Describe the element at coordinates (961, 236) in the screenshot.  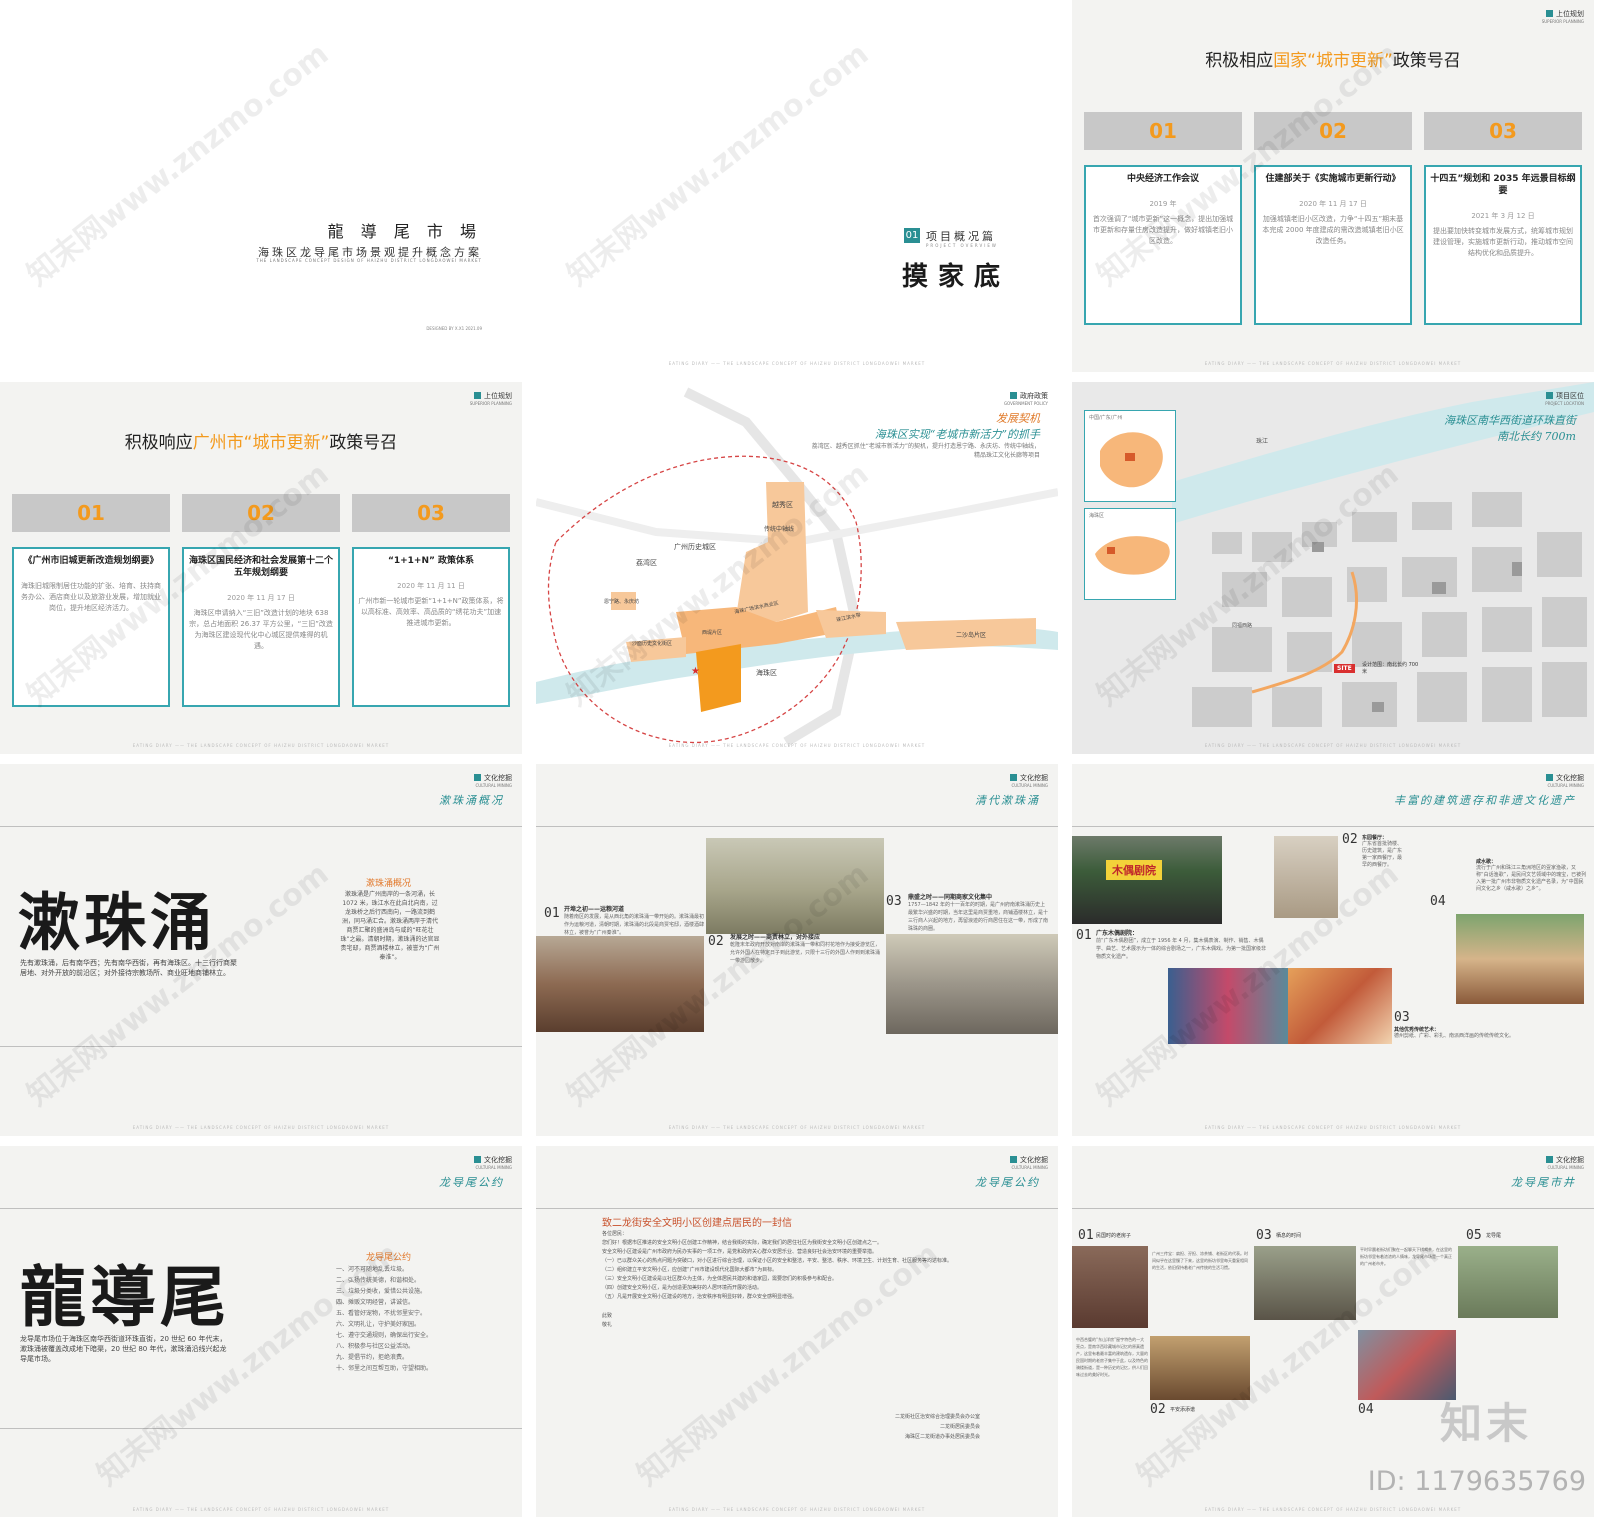
I see `section-title: 项目概况篇` at that location.